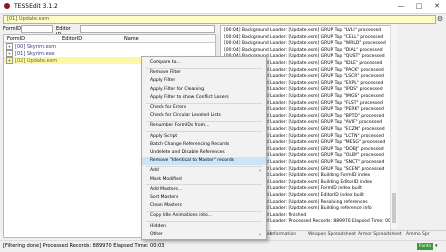 The width and height of the screenshot is (446, 252). What do you see at coordinates (204, 235) in the screenshot?
I see `menu-item-other: Other ›` at bounding box center [204, 235].